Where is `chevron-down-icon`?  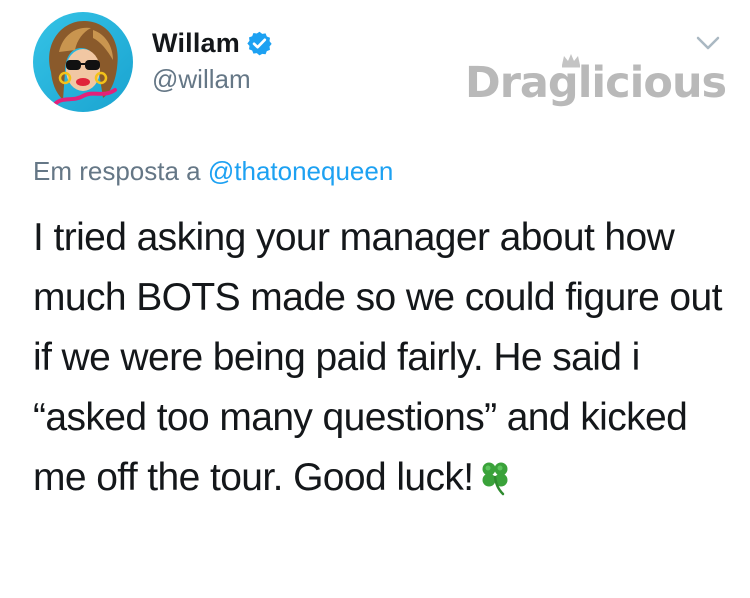
chevron-down-icon is located at coordinates (708, 43).